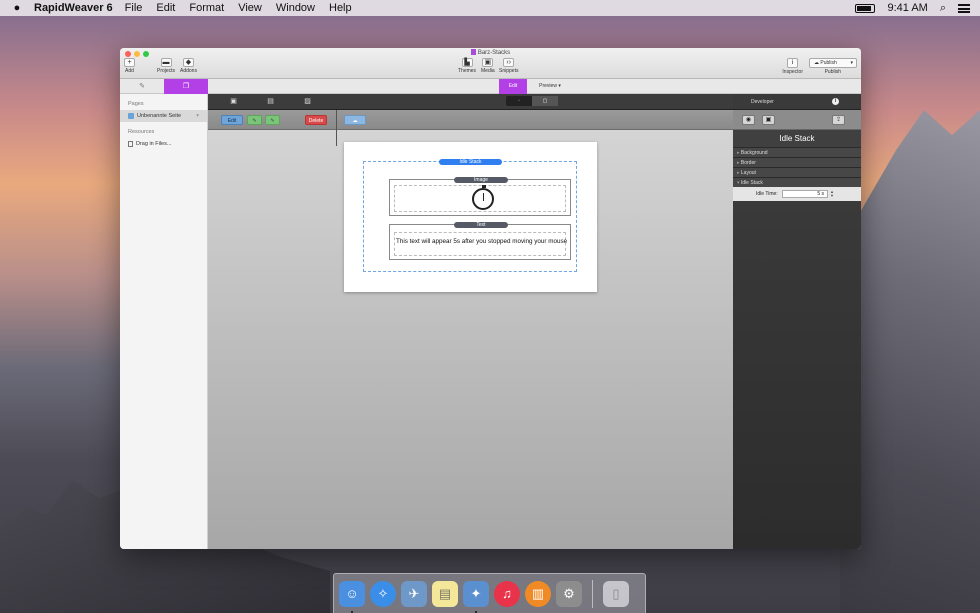 This screenshot has width=980, height=613. I want to click on lock-icon: ▣, so click(768, 120).